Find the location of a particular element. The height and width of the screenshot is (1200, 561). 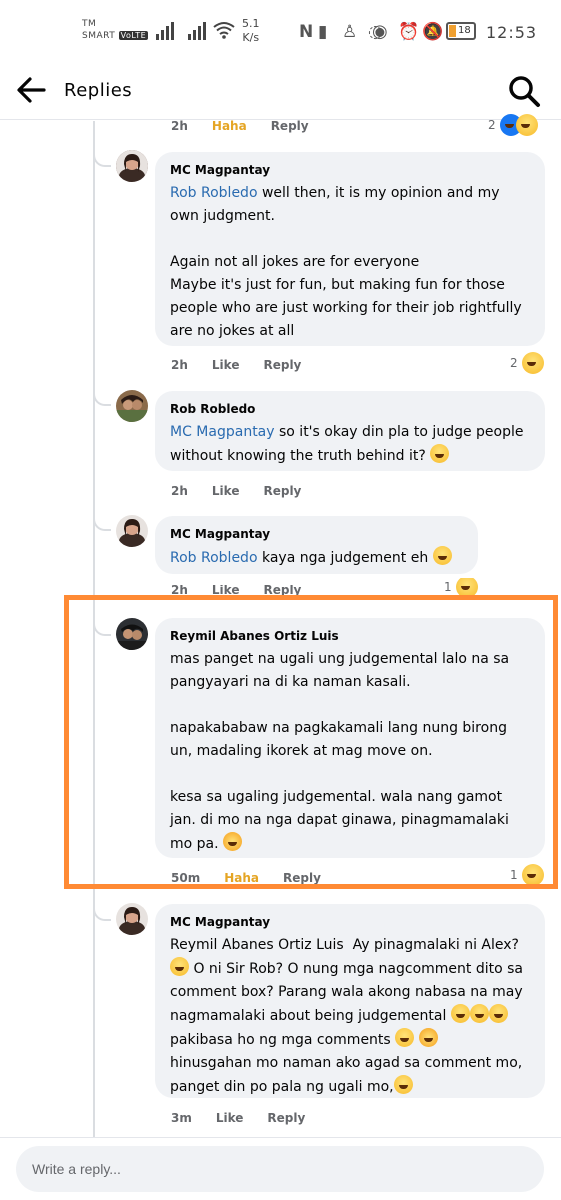

search-icon is located at coordinates (524, 91).